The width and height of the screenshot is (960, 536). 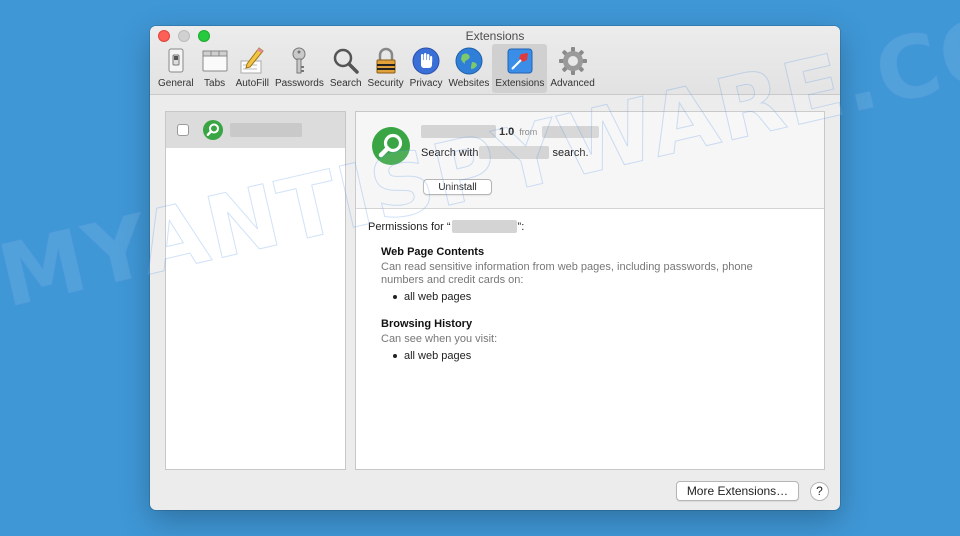 I want to click on pencil-icon, so click(x=252, y=60).